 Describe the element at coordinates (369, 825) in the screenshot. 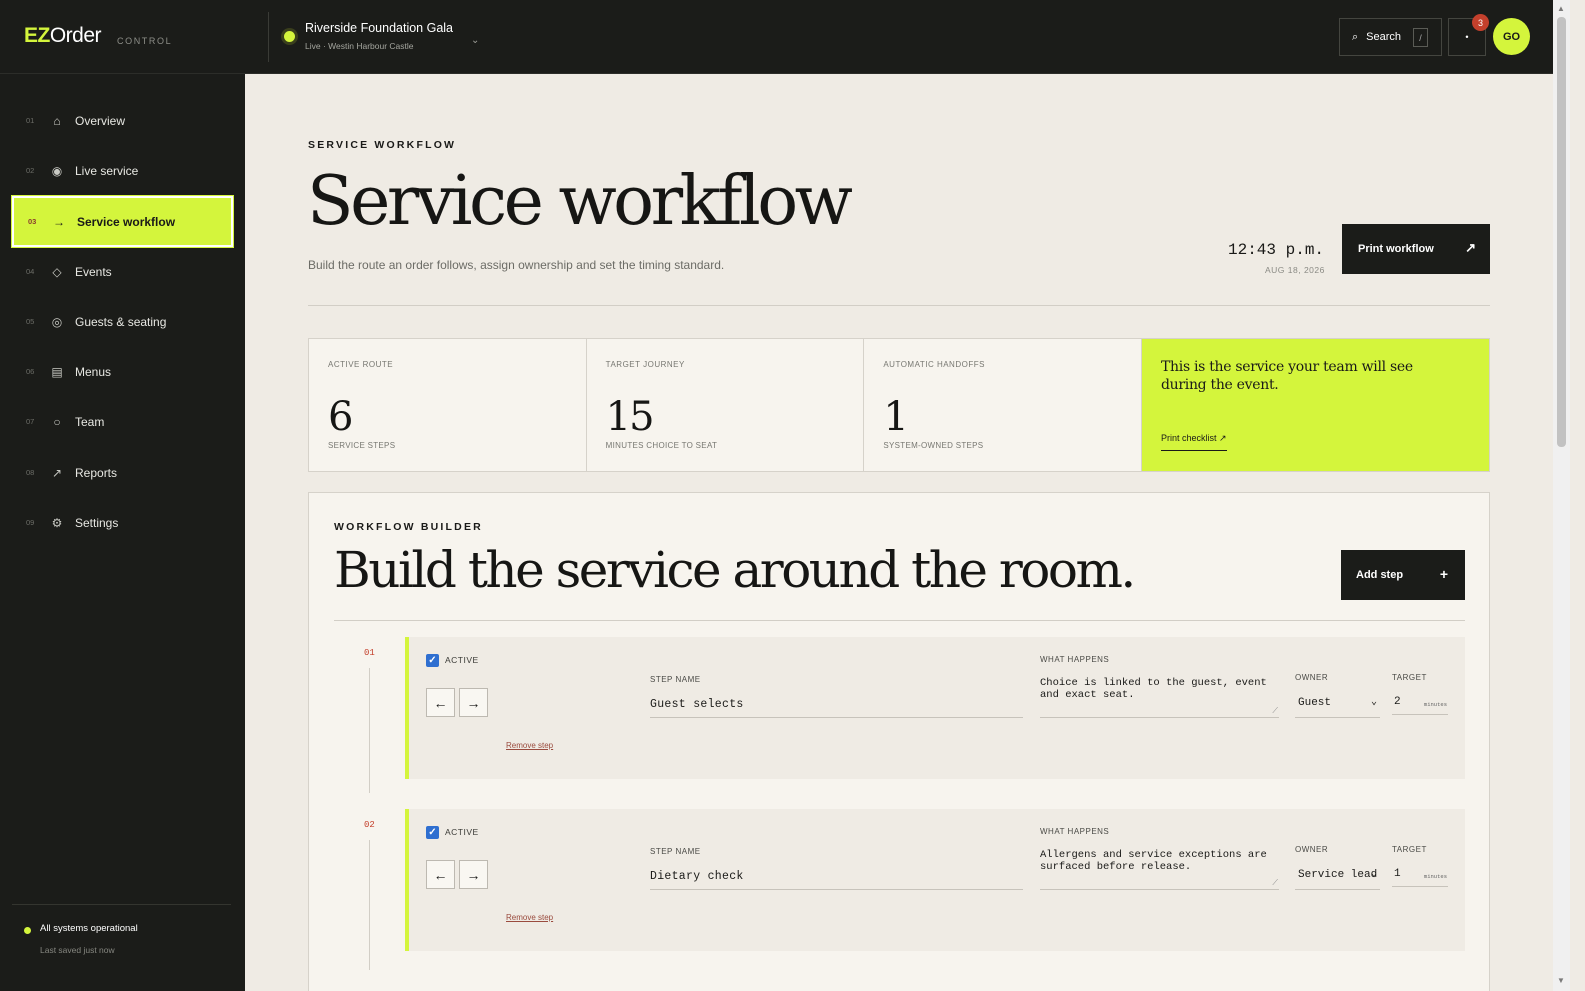

I see `step-number: 02` at that location.